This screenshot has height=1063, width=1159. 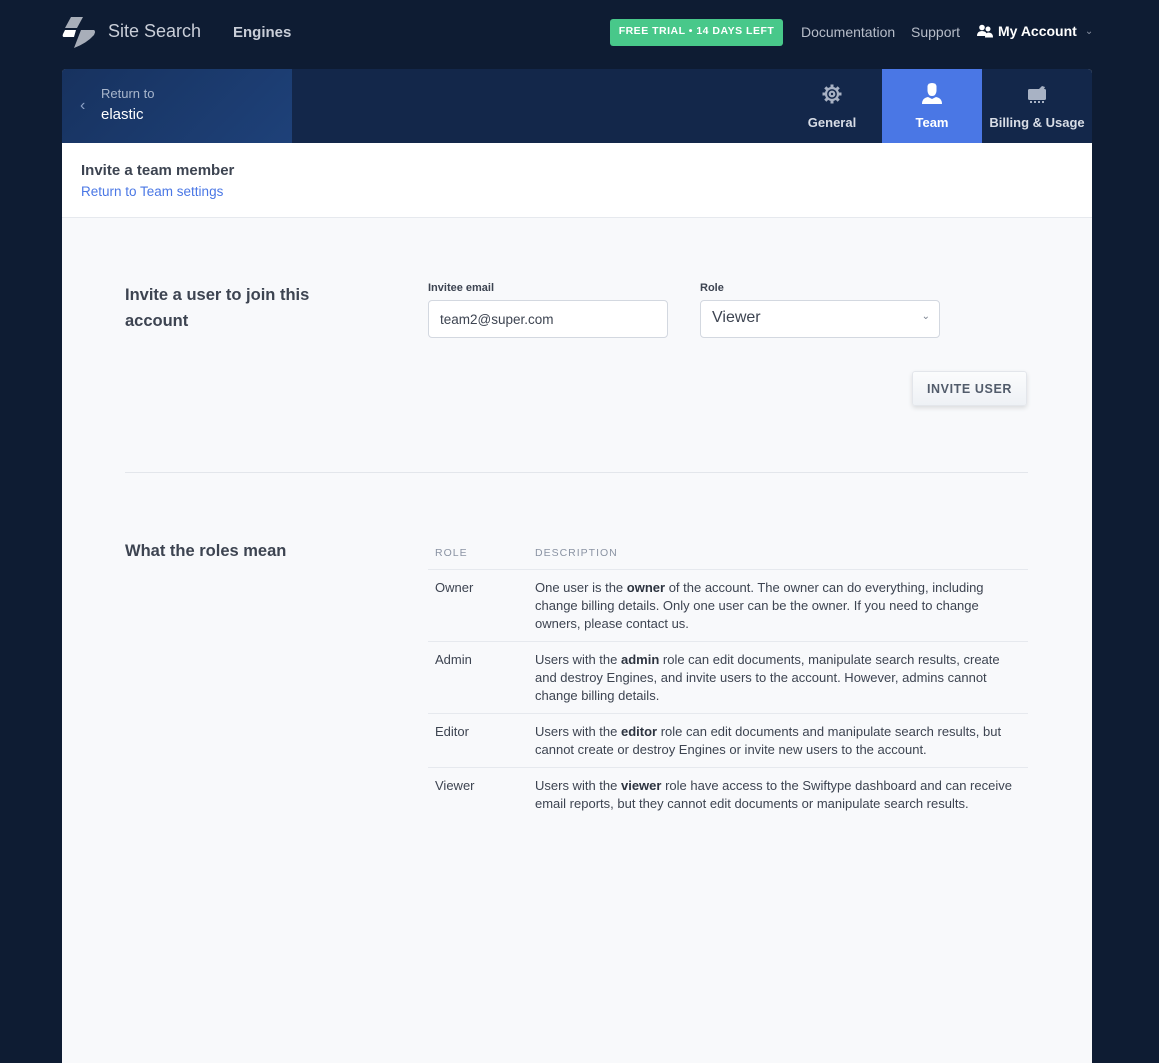 What do you see at coordinates (935, 32) in the screenshot?
I see `support-link: Support` at bounding box center [935, 32].